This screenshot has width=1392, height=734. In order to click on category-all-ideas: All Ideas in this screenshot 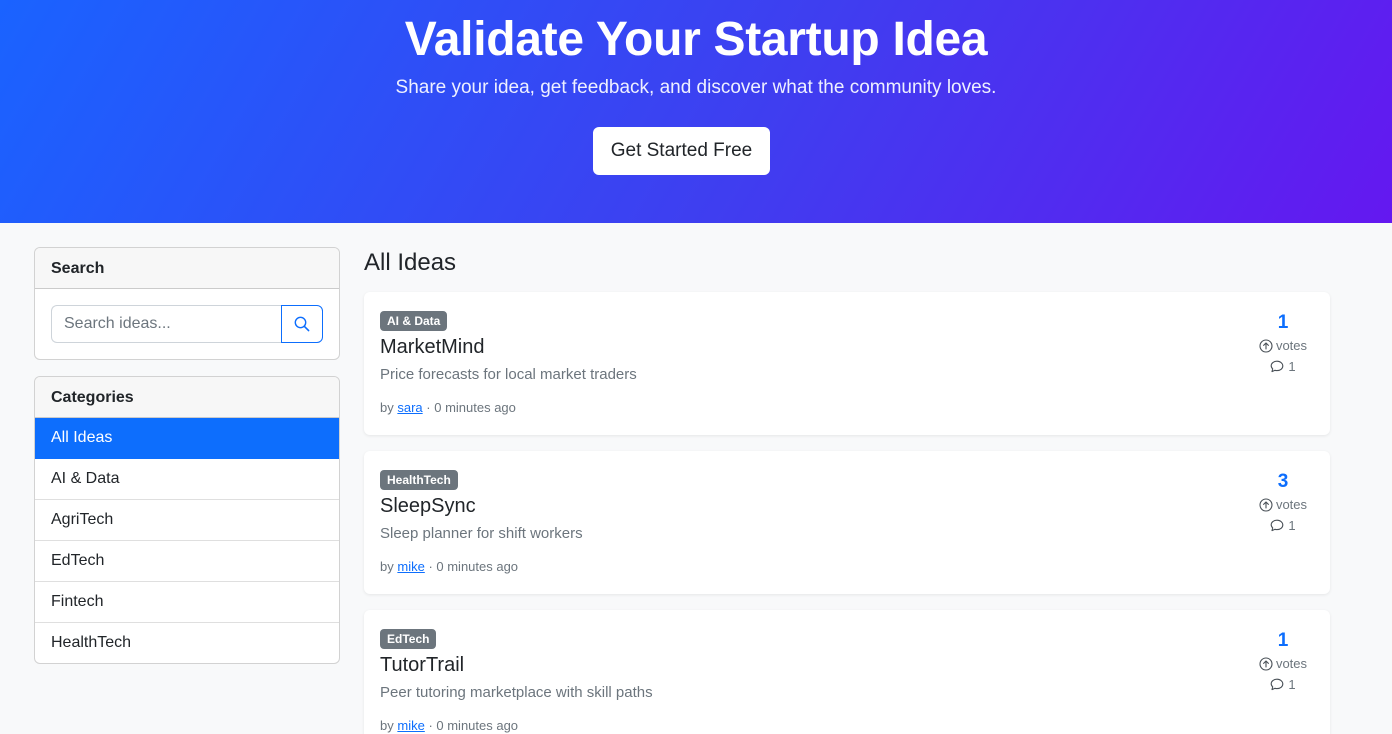, I will do `click(187, 438)`.